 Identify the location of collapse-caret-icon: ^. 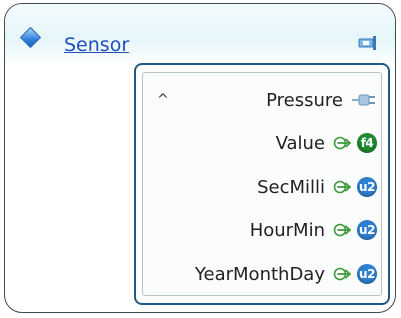
(163, 100).